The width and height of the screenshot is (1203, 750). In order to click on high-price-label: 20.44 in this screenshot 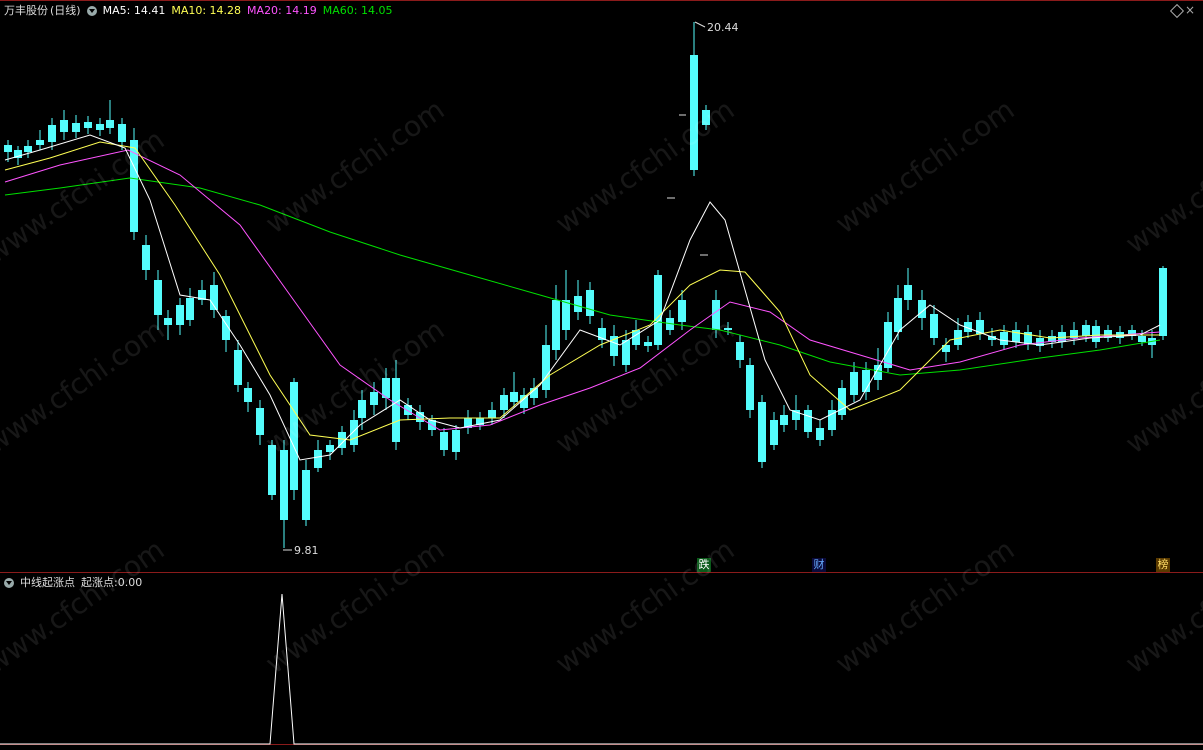, I will do `click(723, 27)`.